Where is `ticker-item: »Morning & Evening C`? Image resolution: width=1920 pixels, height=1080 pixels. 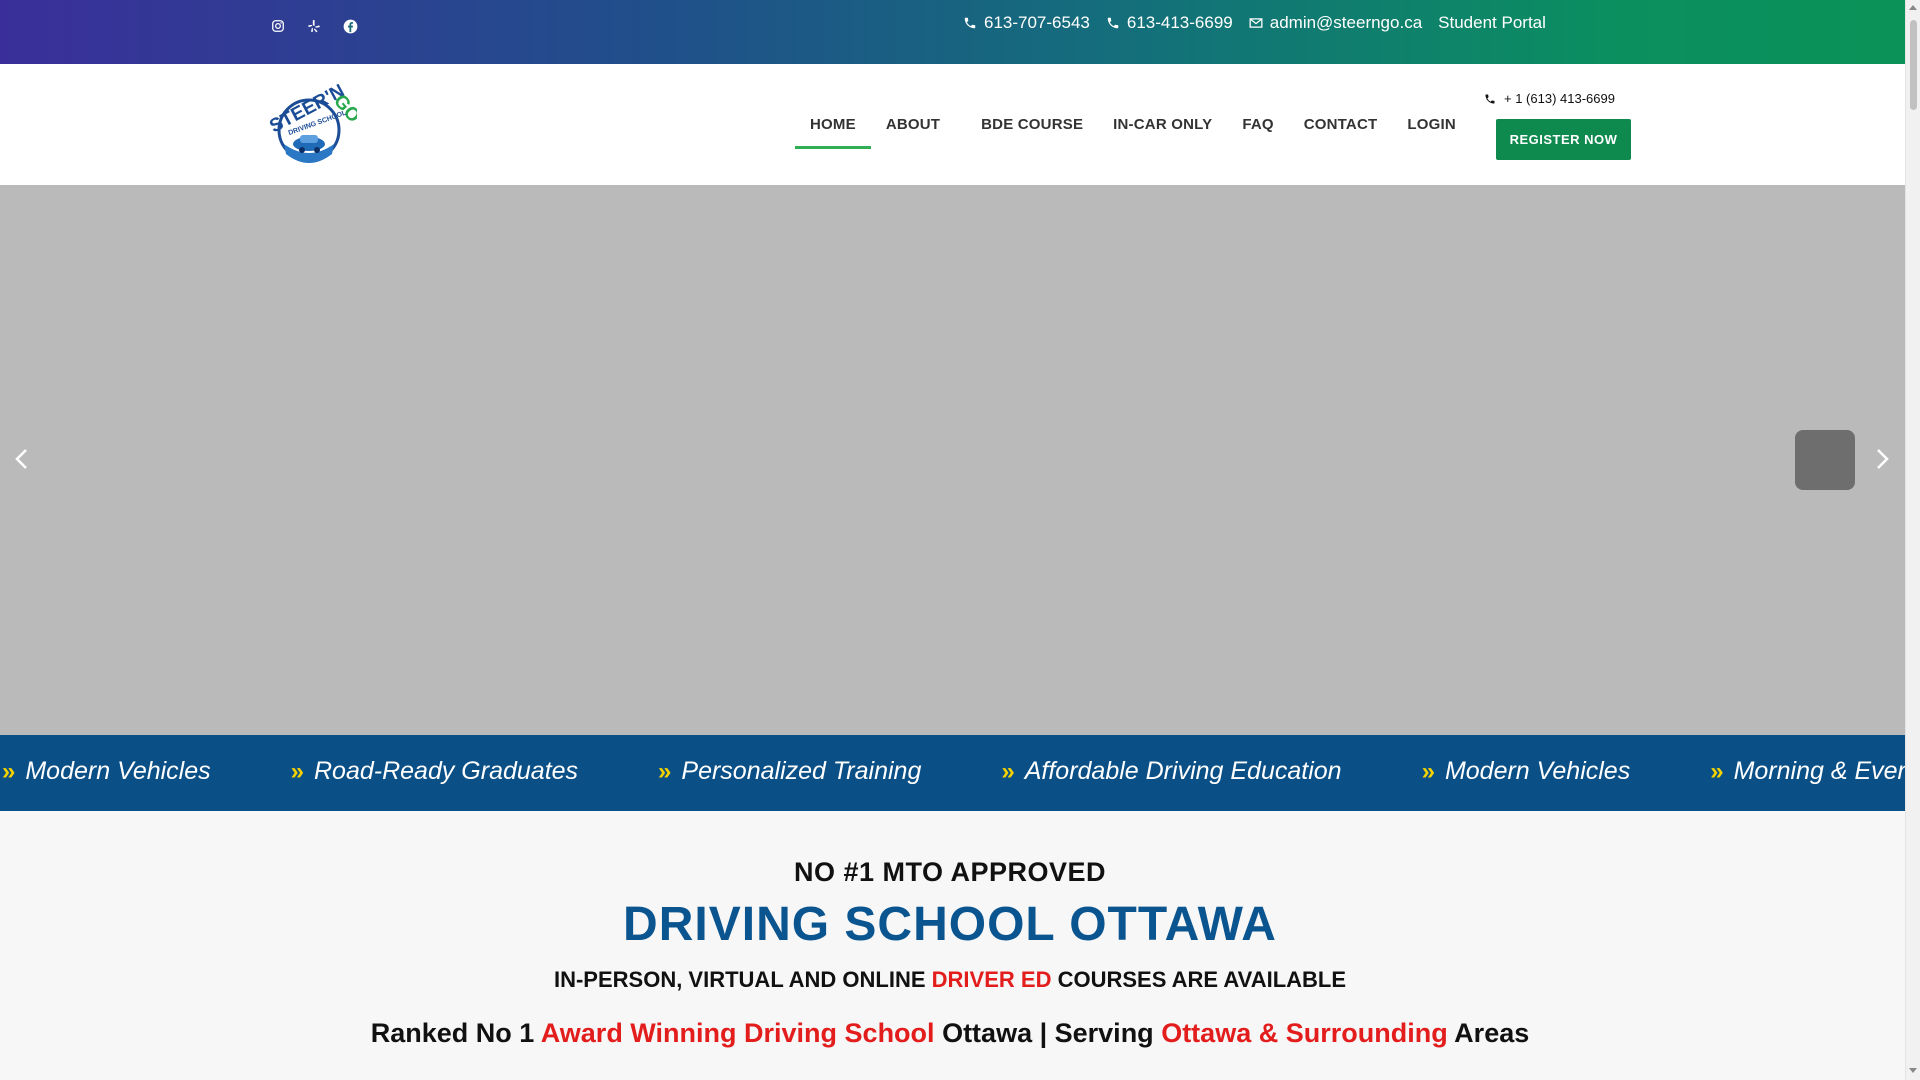
ticker-item: »Morning & Evening C is located at coordinates (1807, 771).